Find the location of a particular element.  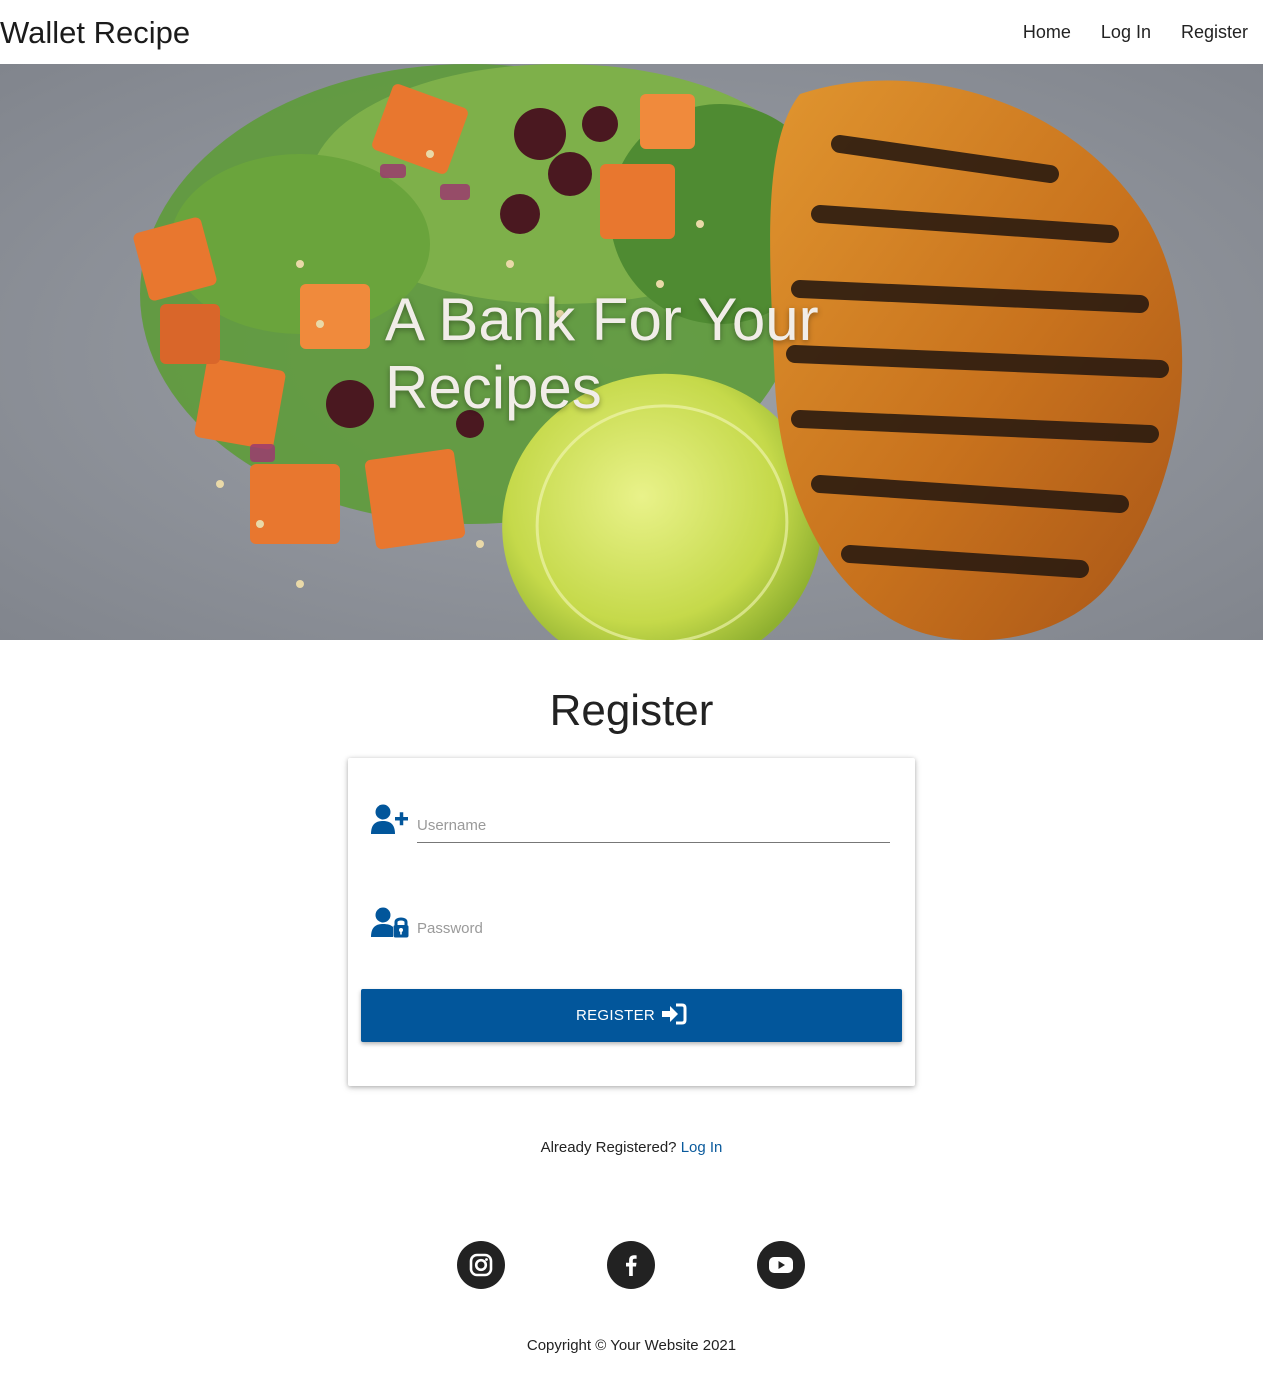

username-row is located at coordinates (630, 828).